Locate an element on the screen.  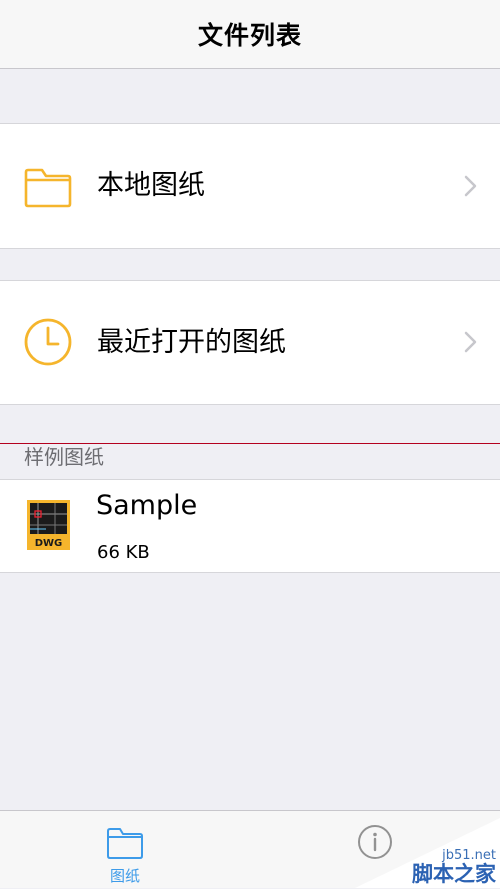
dwg-badge: DWG is located at coordinates (49, 543).